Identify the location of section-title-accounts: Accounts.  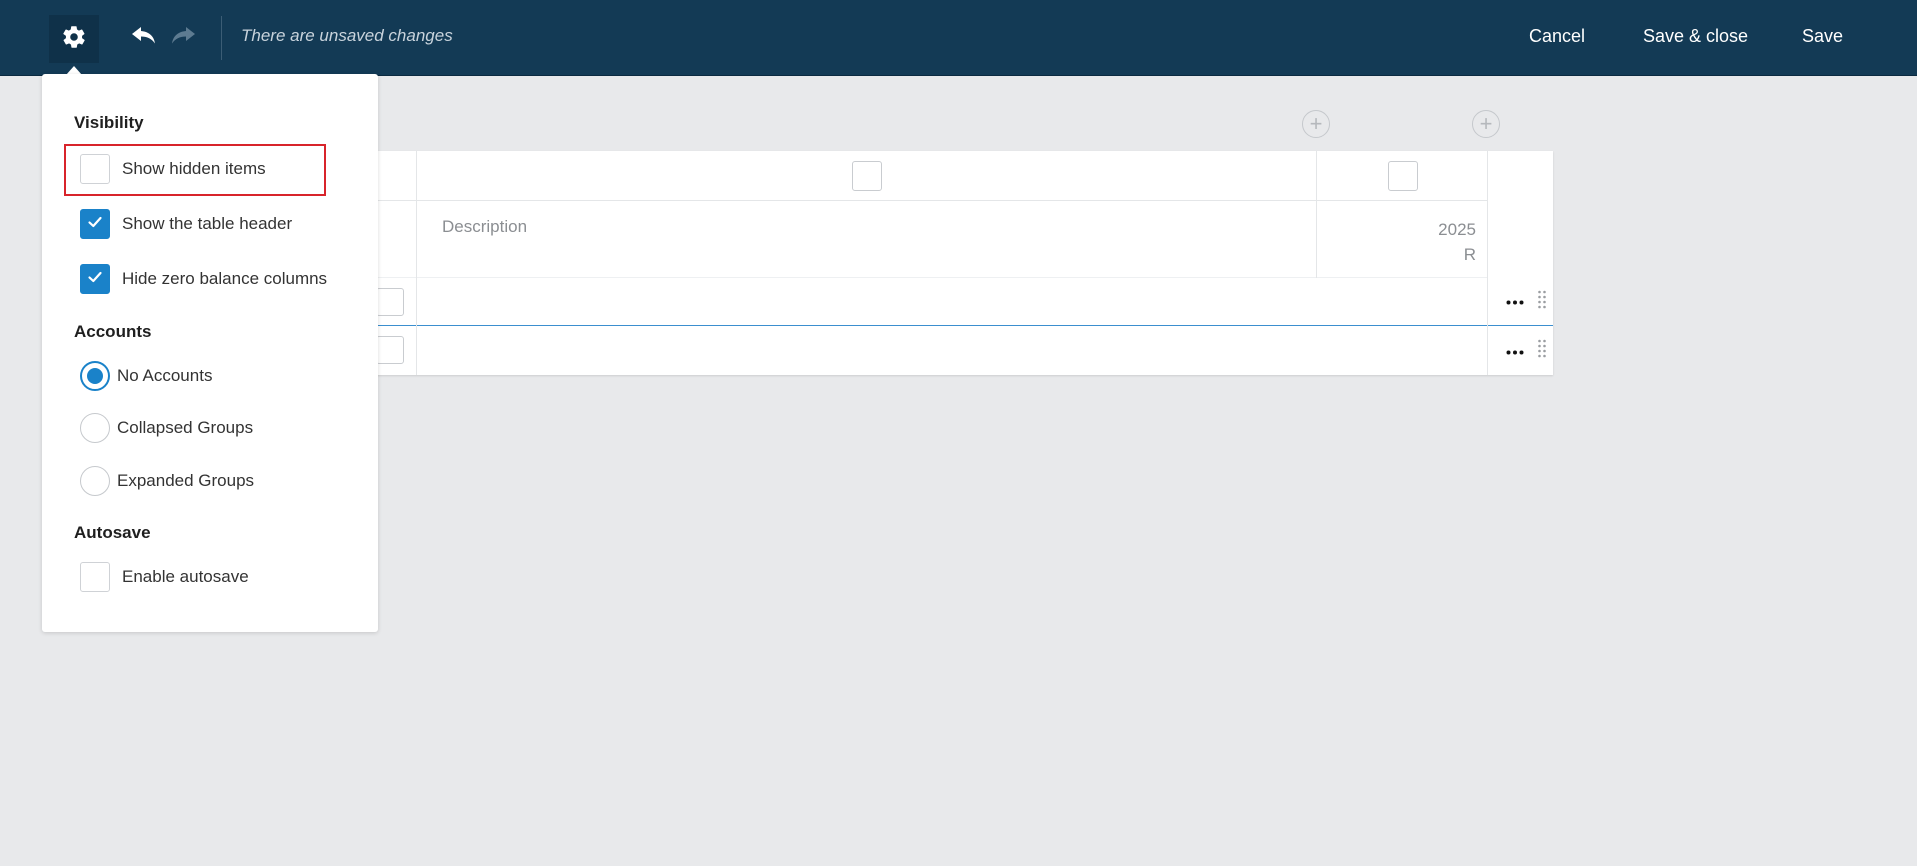
(113, 331).